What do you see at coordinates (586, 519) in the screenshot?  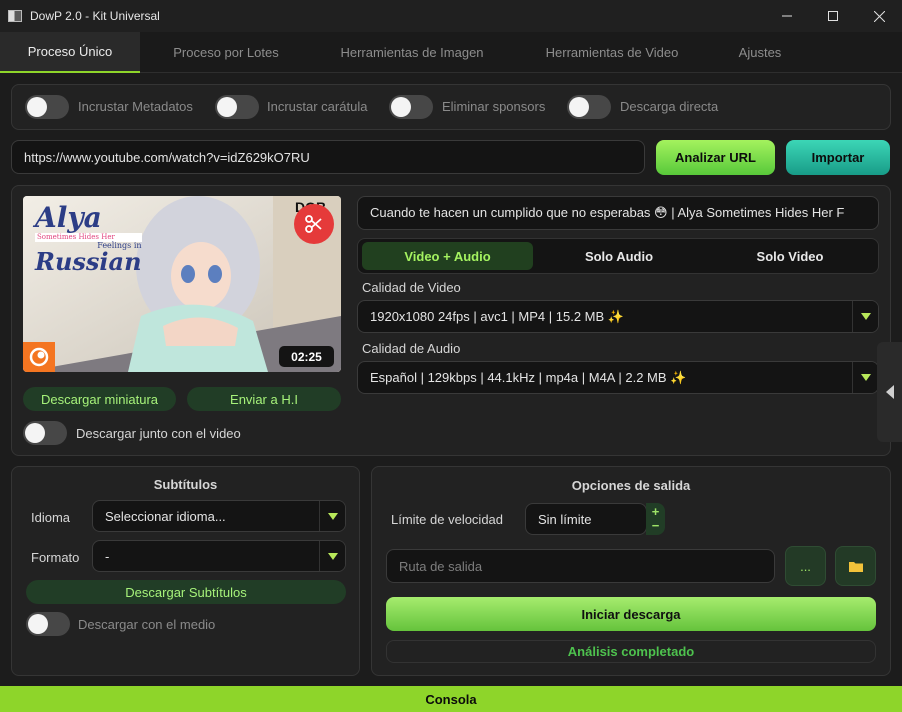 I see `speed-limit-input: Sin límite` at bounding box center [586, 519].